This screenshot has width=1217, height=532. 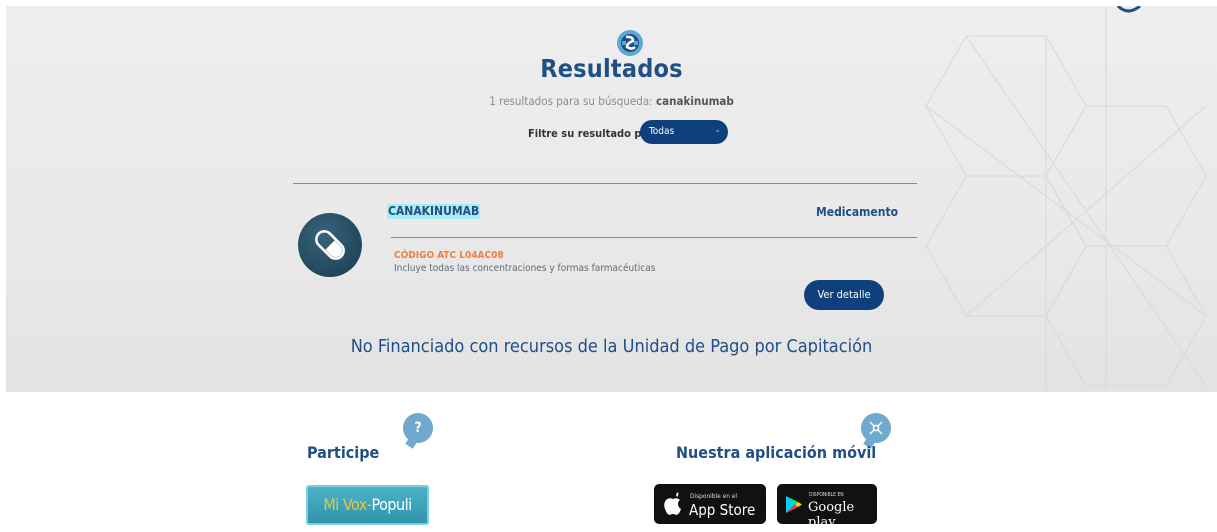 I want to click on app-store-small-text: Disponible en el, so click(x=713, y=496).